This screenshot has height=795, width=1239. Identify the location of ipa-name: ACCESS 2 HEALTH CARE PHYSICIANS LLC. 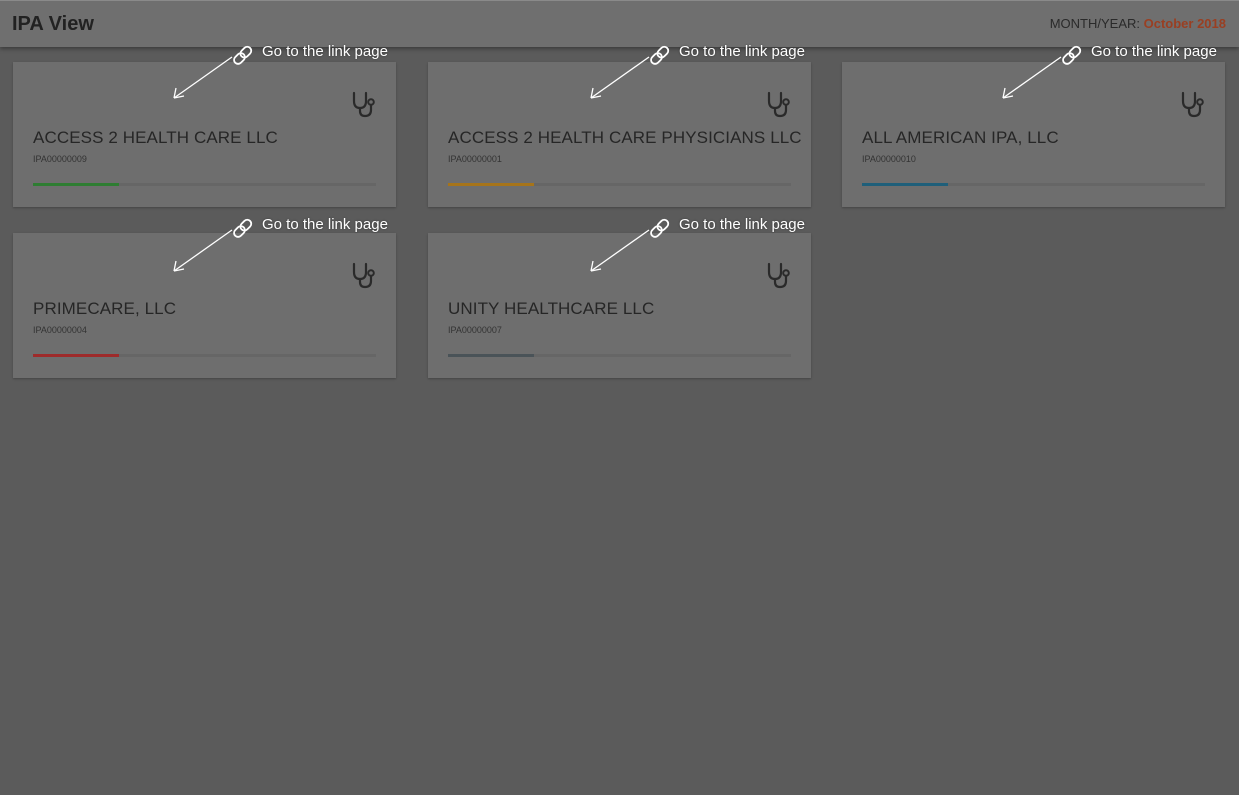
(625, 137).